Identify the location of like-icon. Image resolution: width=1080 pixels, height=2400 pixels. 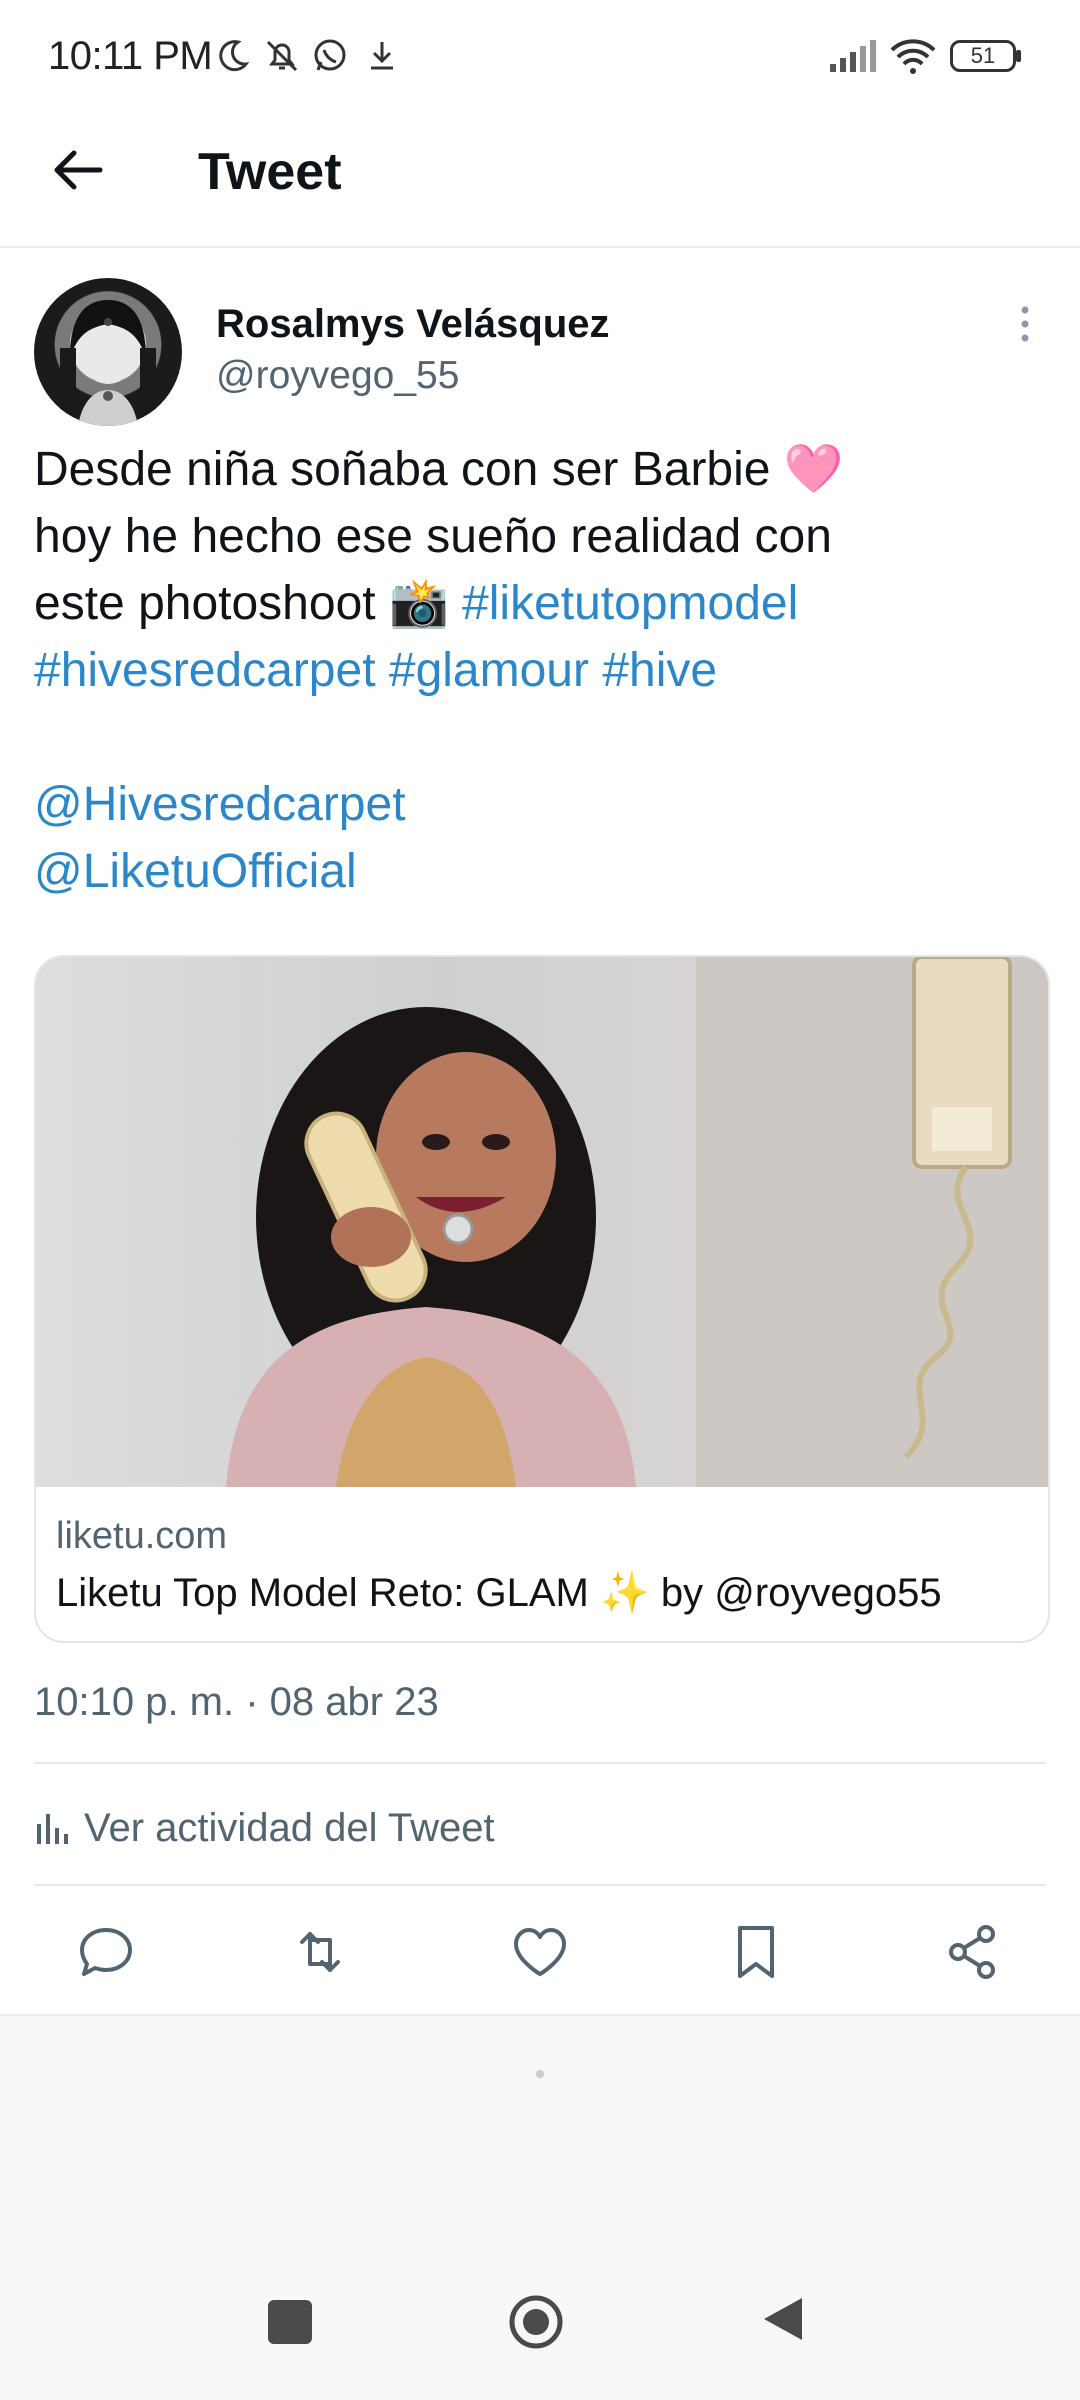
(540, 1952).